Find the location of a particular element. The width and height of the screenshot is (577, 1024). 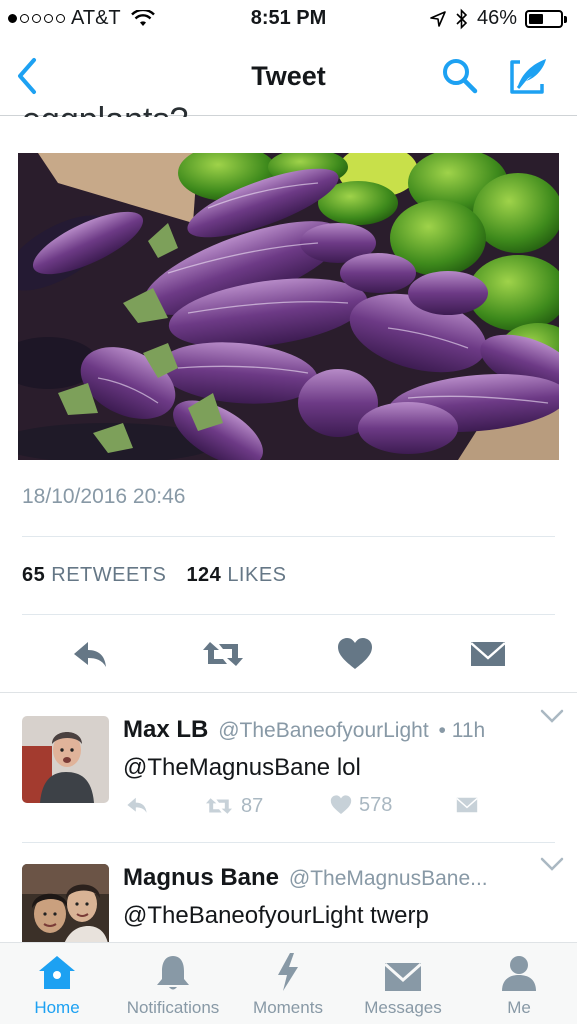

home-icon is located at coordinates (57, 972).